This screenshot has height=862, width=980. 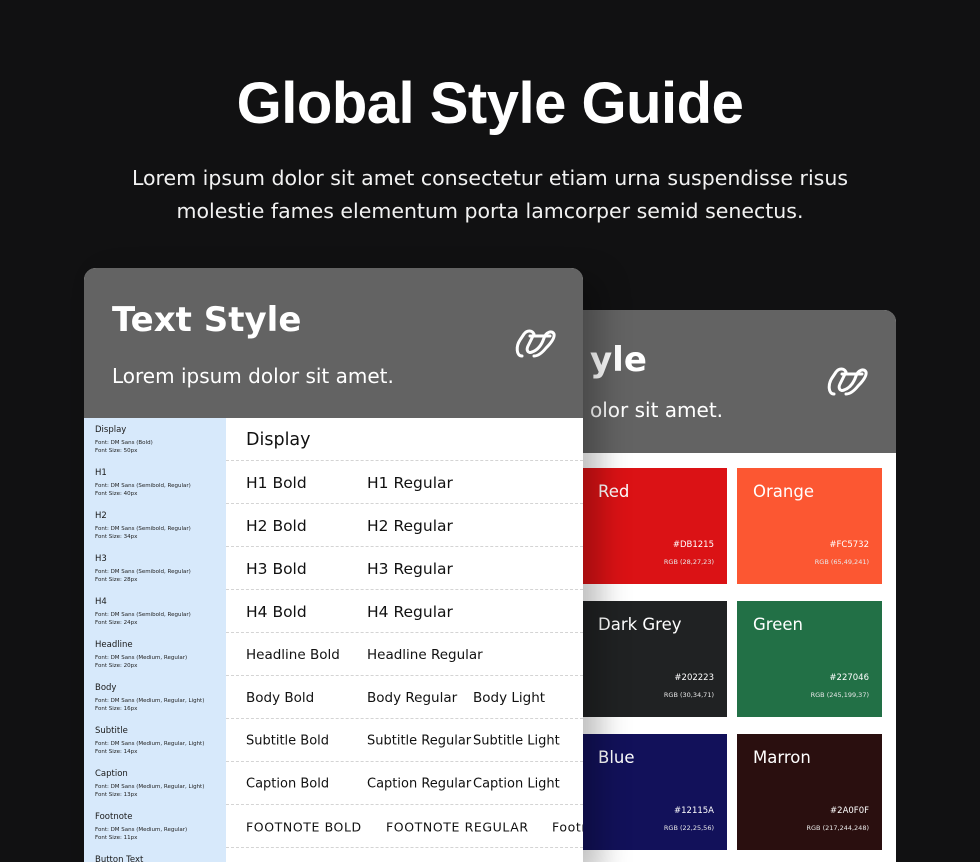 What do you see at coordinates (119, 858) in the screenshot?
I see `style-name: Button Text` at bounding box center [119, 858].